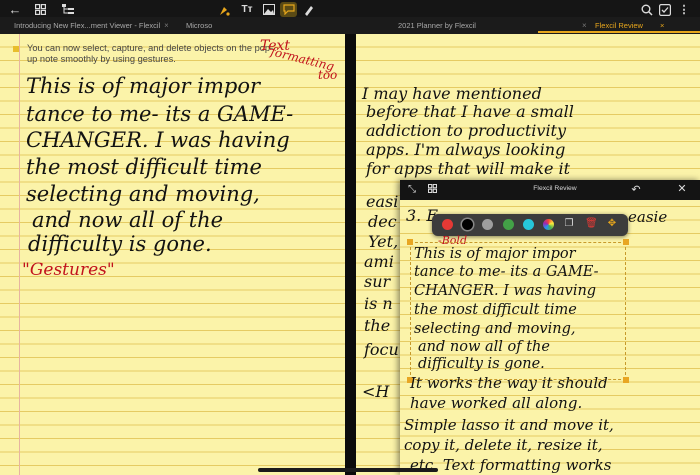  I want to click on handwriting-line: It works the way it should, so click(509, 383).